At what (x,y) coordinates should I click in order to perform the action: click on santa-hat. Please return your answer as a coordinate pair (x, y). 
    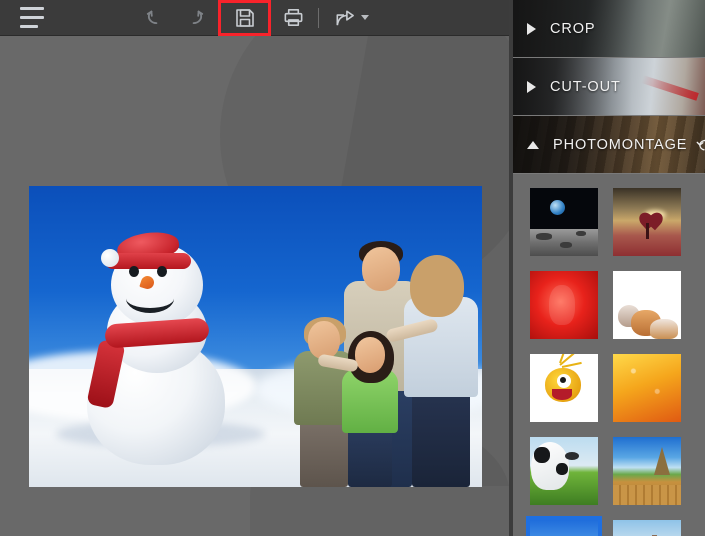
    Looking at the image, I should click on (146, 248).